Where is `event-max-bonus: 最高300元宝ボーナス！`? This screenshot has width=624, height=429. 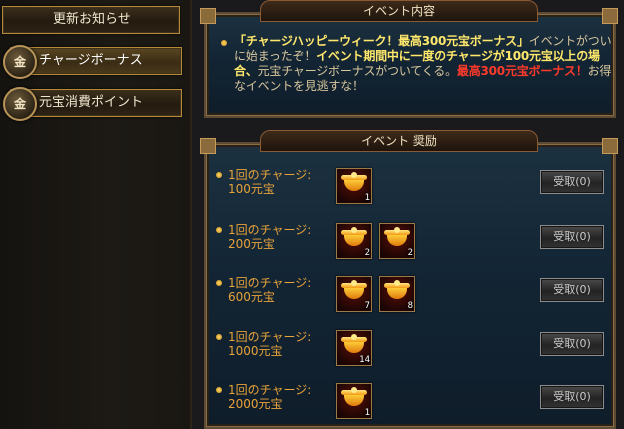
event-max-bonus: 最高300元宝ボーナス！ is located at coordinates (522, 71).